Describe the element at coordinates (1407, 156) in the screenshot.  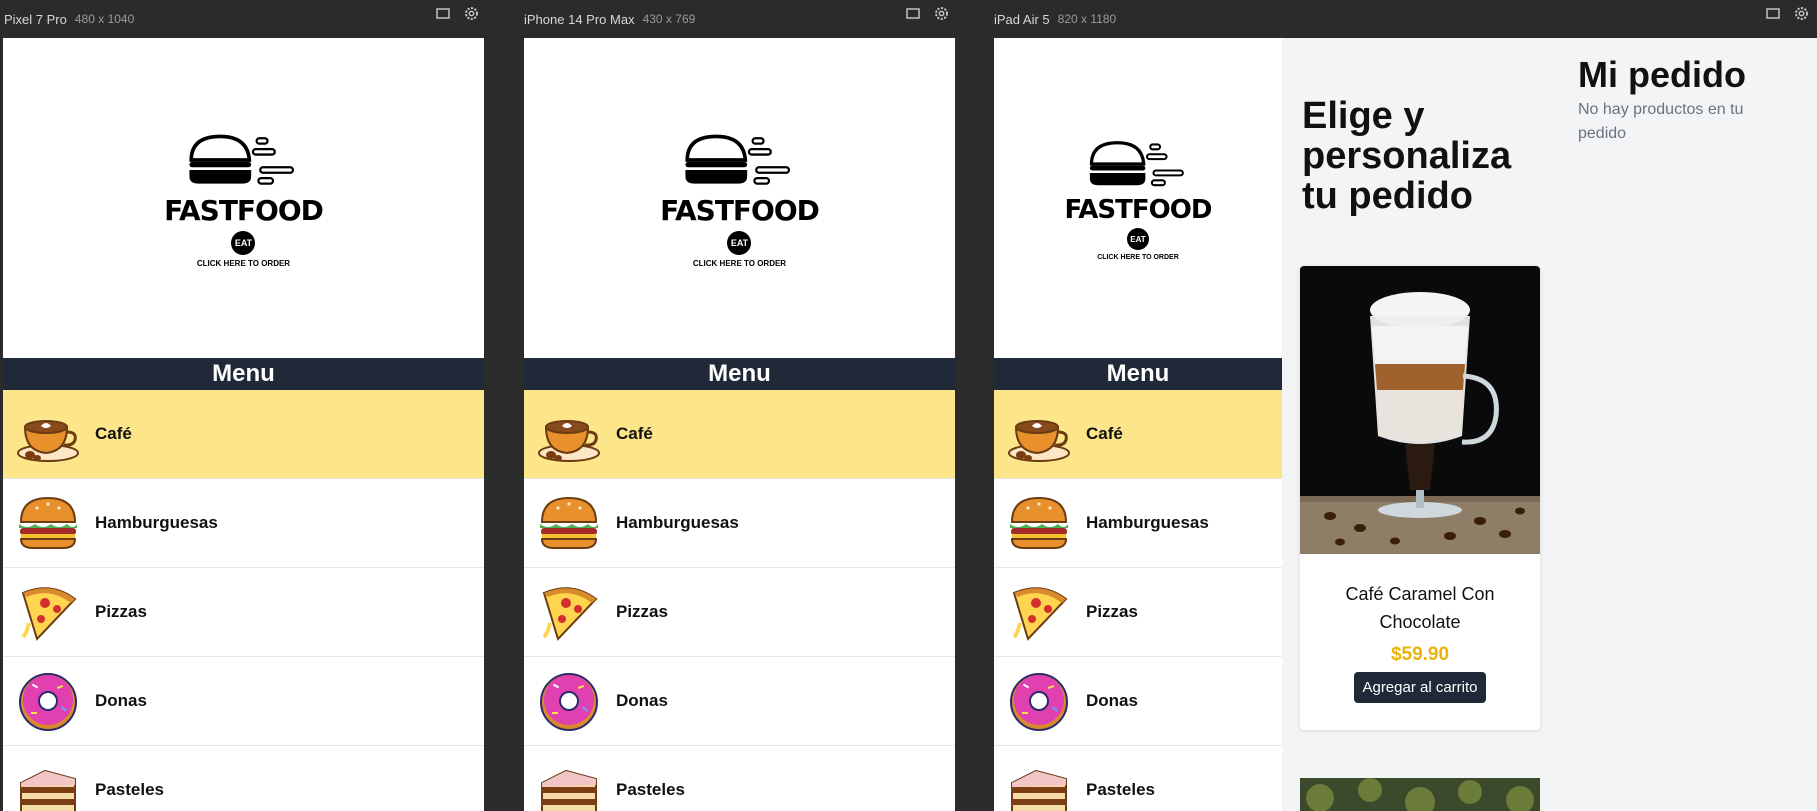
I see `page-heading: Elige y personaliza tu pedido` at that location.